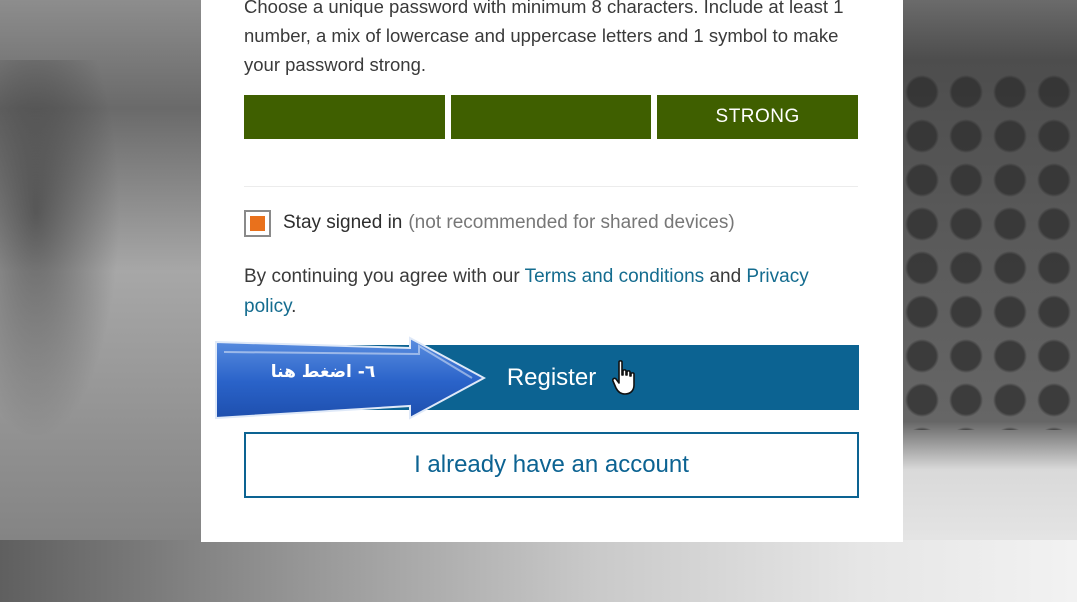  Describe the element at coordinates (551, 186) in the screenshot. I see `divider` at that location.